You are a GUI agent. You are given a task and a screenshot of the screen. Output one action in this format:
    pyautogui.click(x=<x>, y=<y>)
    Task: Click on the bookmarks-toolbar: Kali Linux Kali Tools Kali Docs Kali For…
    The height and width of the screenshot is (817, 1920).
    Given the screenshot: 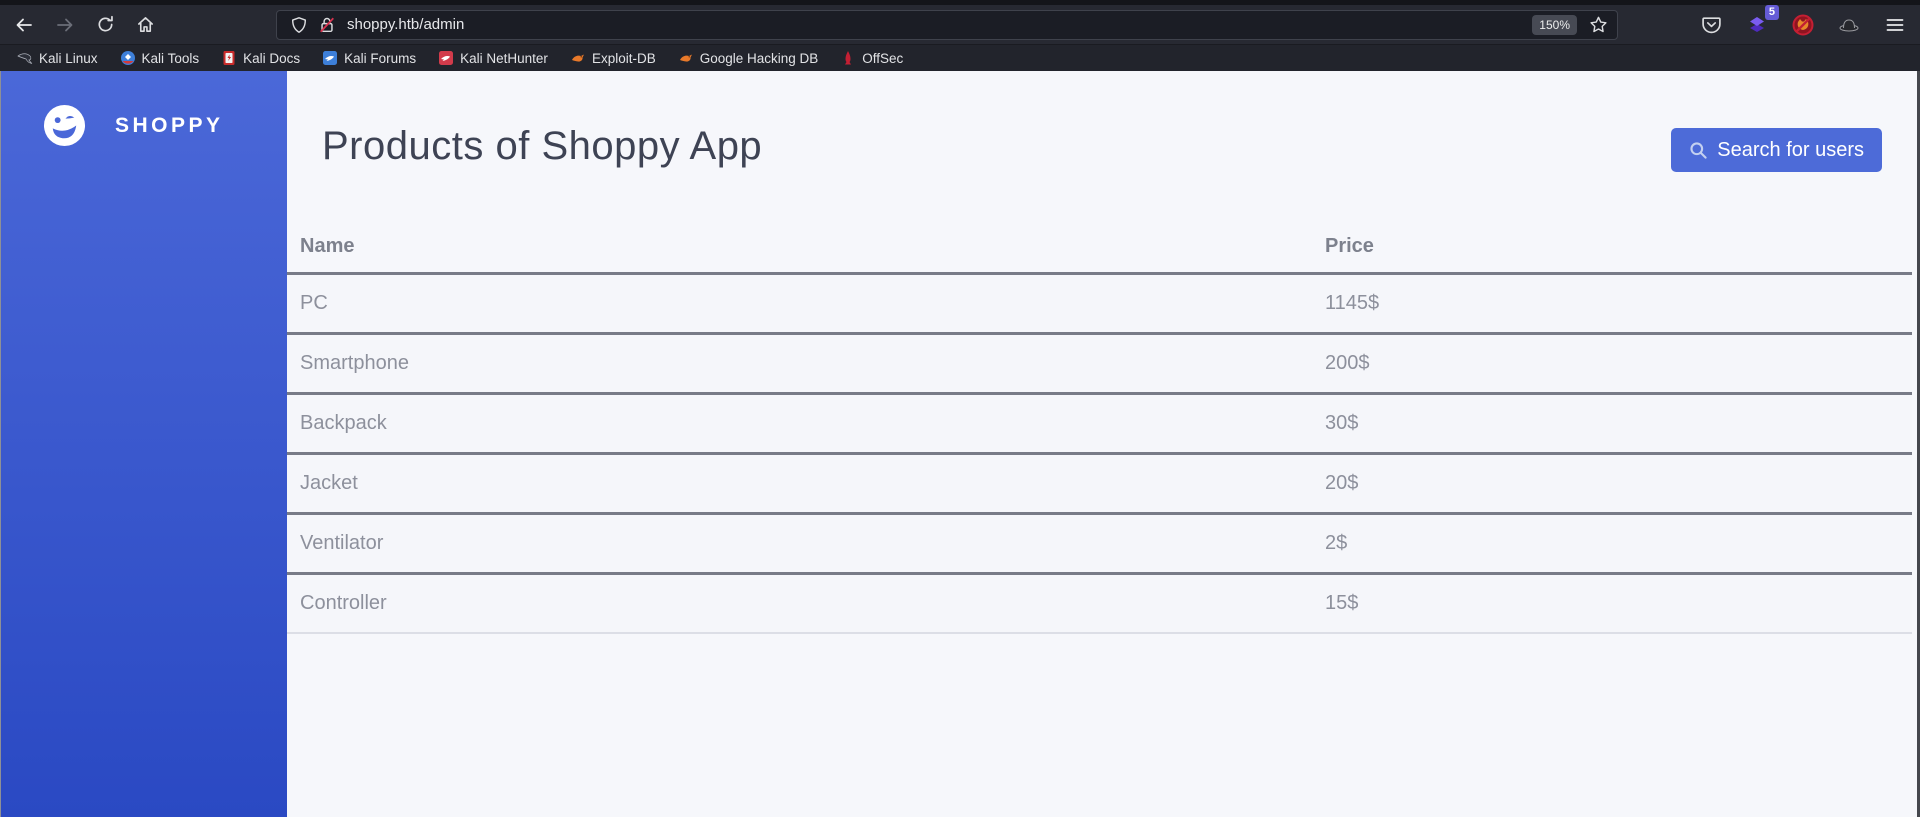 What is the action you would take?
    pyautogui.click(x=960, y=58)
    